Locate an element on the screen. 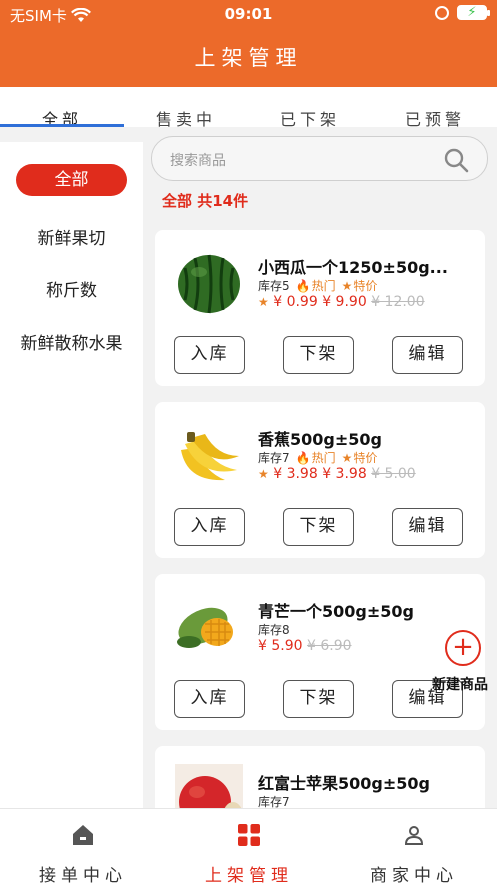 This screenshot has height=883, width=497. nav-order-center: 接单中心 is located at coordinates (83, 846).